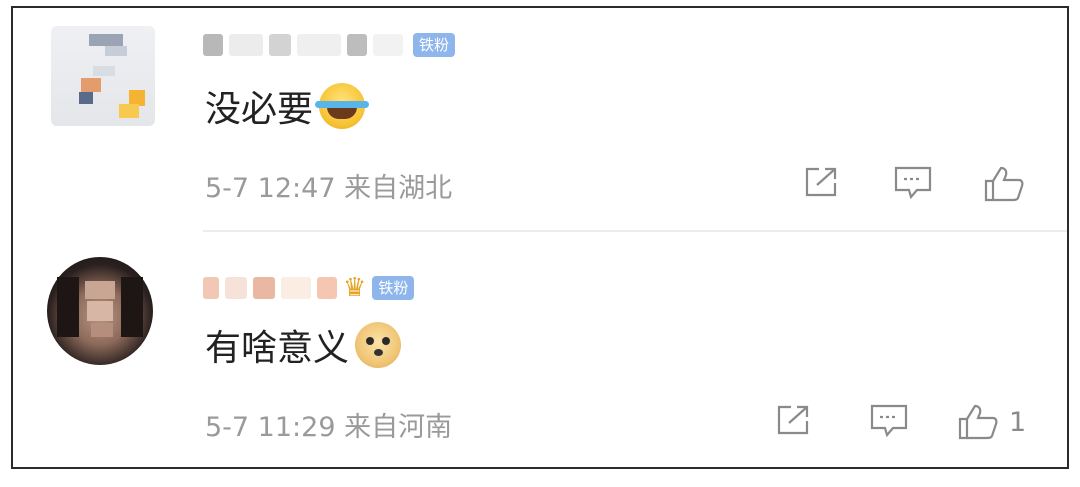 This screenshot has height=487, width=1080. What do you see at coordinates (277, 348) in the screenshot?
I see `comment-body: 有啥意义` at bounding box center [277, 348].